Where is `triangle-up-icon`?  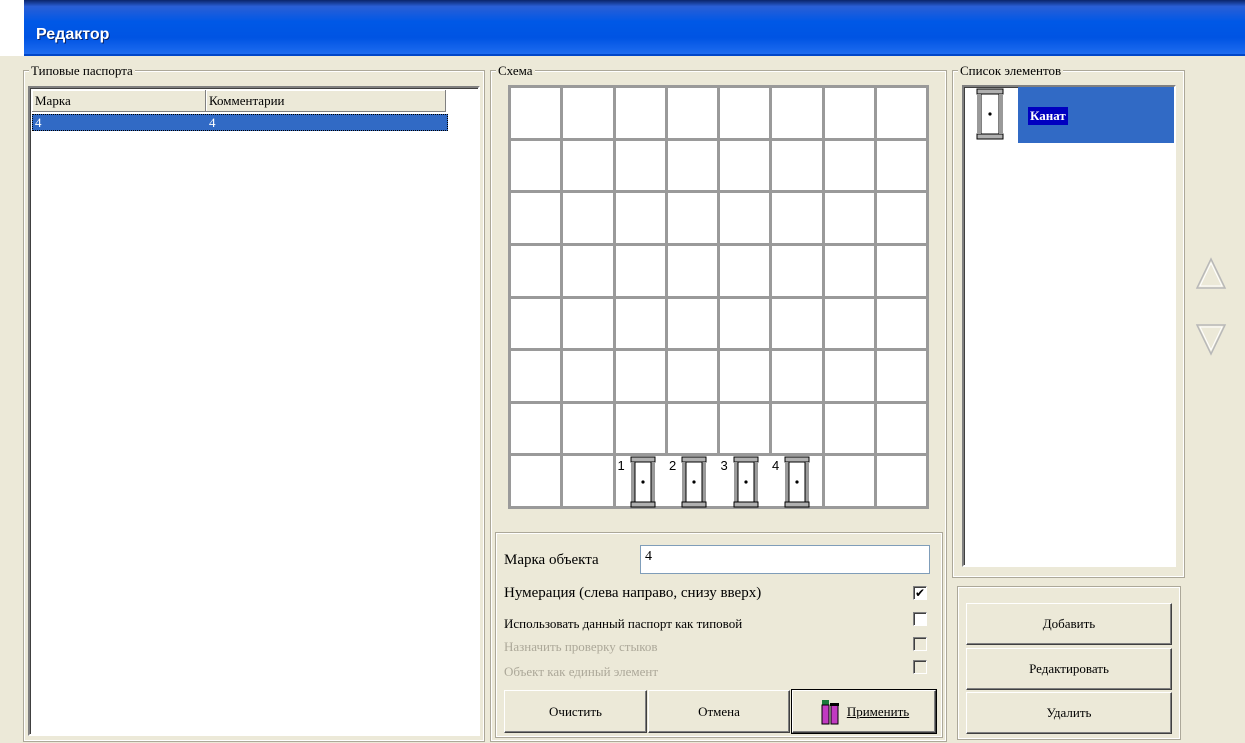 triangle-up-icon is located at coordinates (1211, 274).